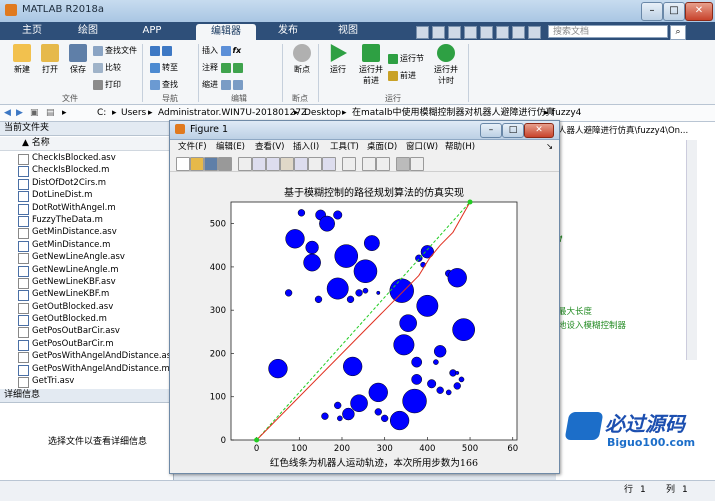  I want to click on data-cursor-icon, so click(315, 164).